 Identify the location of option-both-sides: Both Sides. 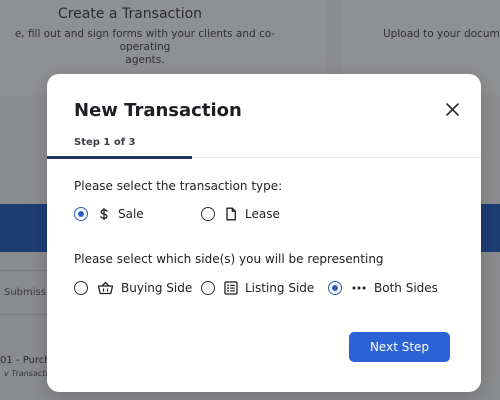
(383, 288).